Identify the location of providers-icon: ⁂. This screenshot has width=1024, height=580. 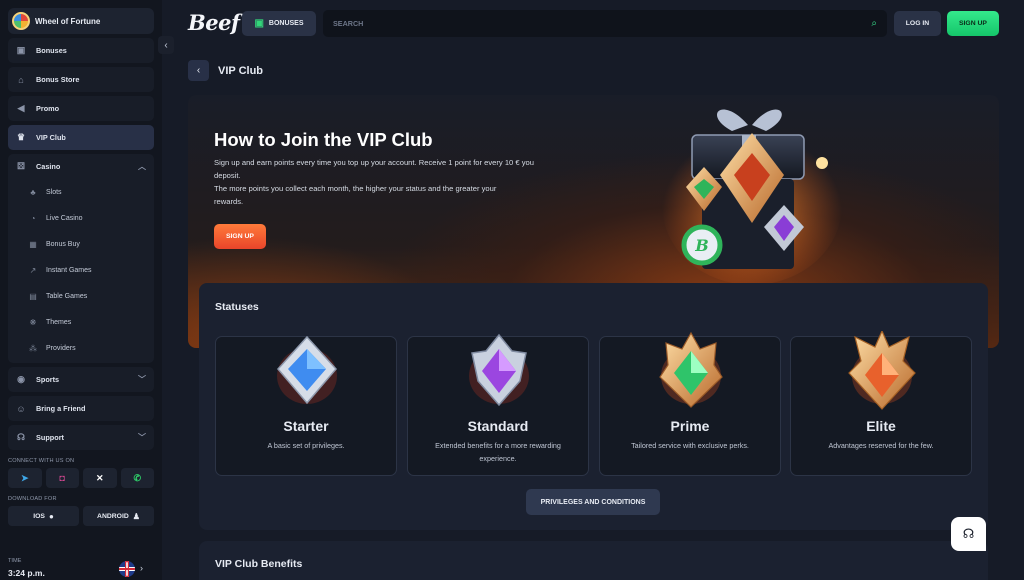
(33, 348).